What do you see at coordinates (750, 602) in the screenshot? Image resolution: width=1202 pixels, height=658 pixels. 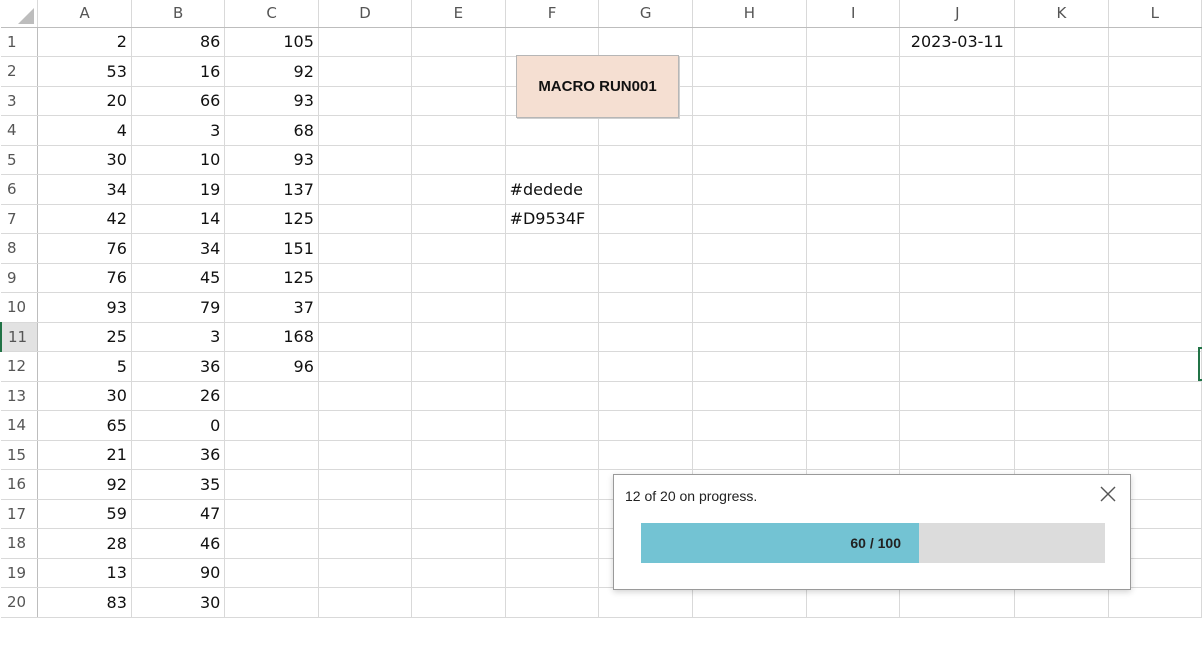 I see `cell-h20` at bounding box center [750, 602].